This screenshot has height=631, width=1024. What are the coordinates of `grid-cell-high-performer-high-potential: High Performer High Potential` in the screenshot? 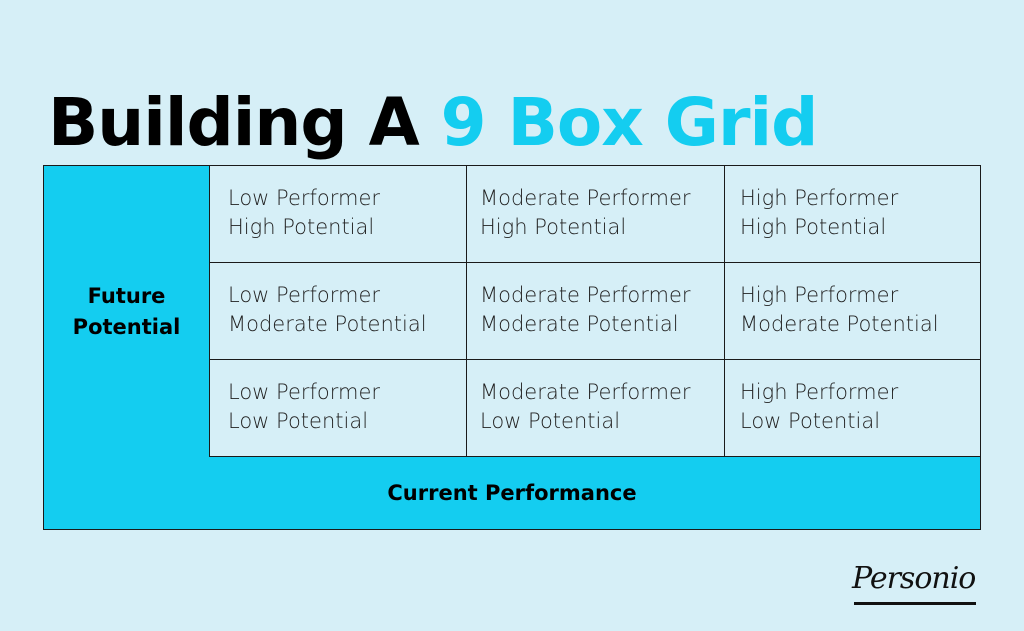 It's located at (852, 214).